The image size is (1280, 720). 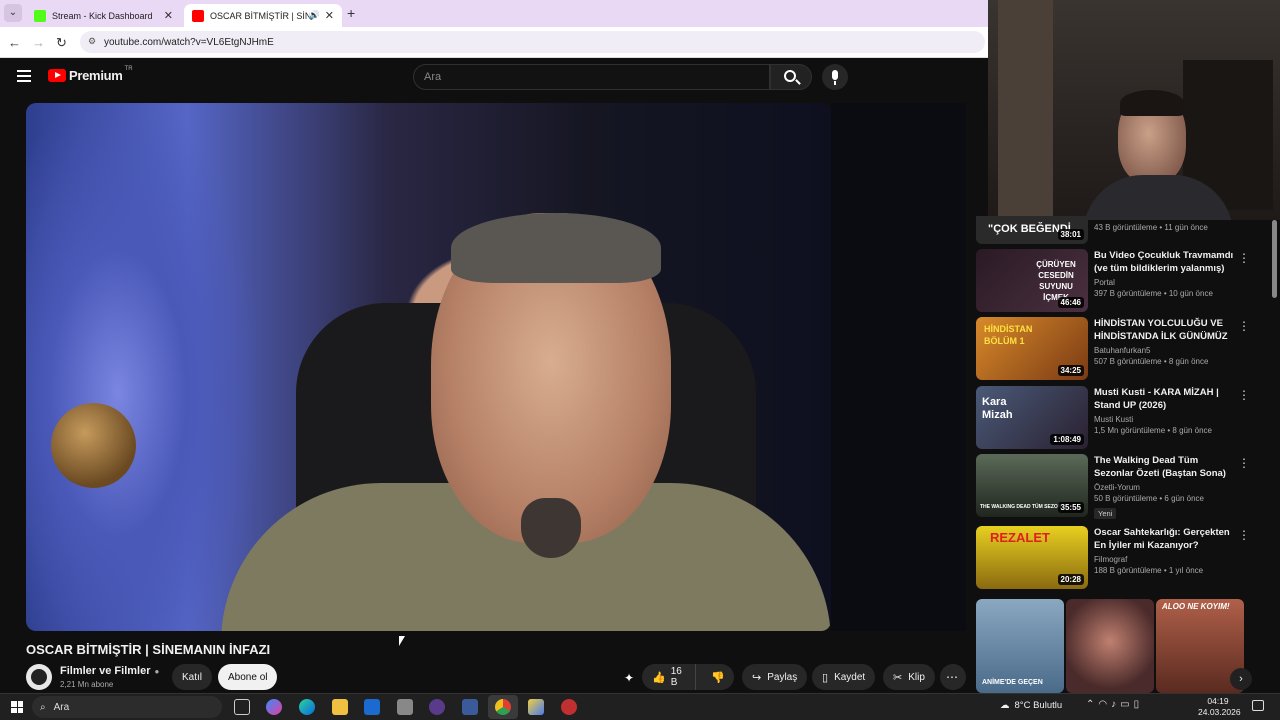 What do you see at coordinates (141, 367) in the screenshot?
I see `video-lamp-light` at bounding box center [141, 367].